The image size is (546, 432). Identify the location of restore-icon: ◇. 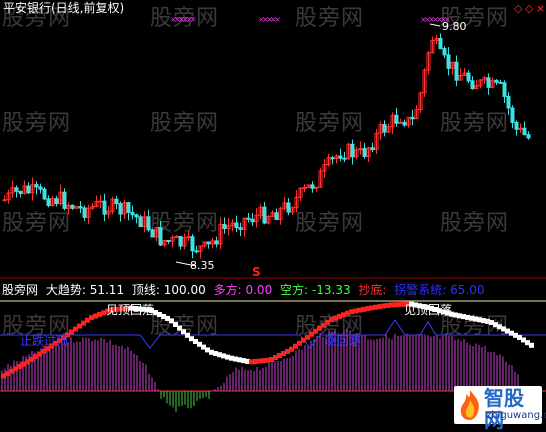
(529, 8).